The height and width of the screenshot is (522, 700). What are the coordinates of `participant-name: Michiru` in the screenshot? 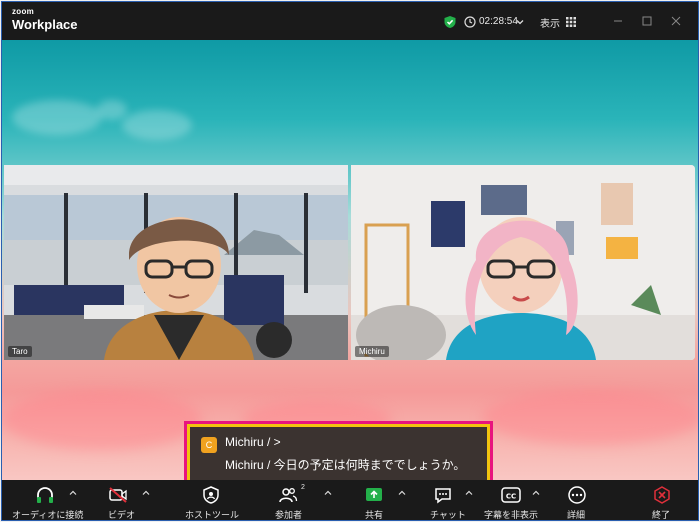 It's located at (372, 351).